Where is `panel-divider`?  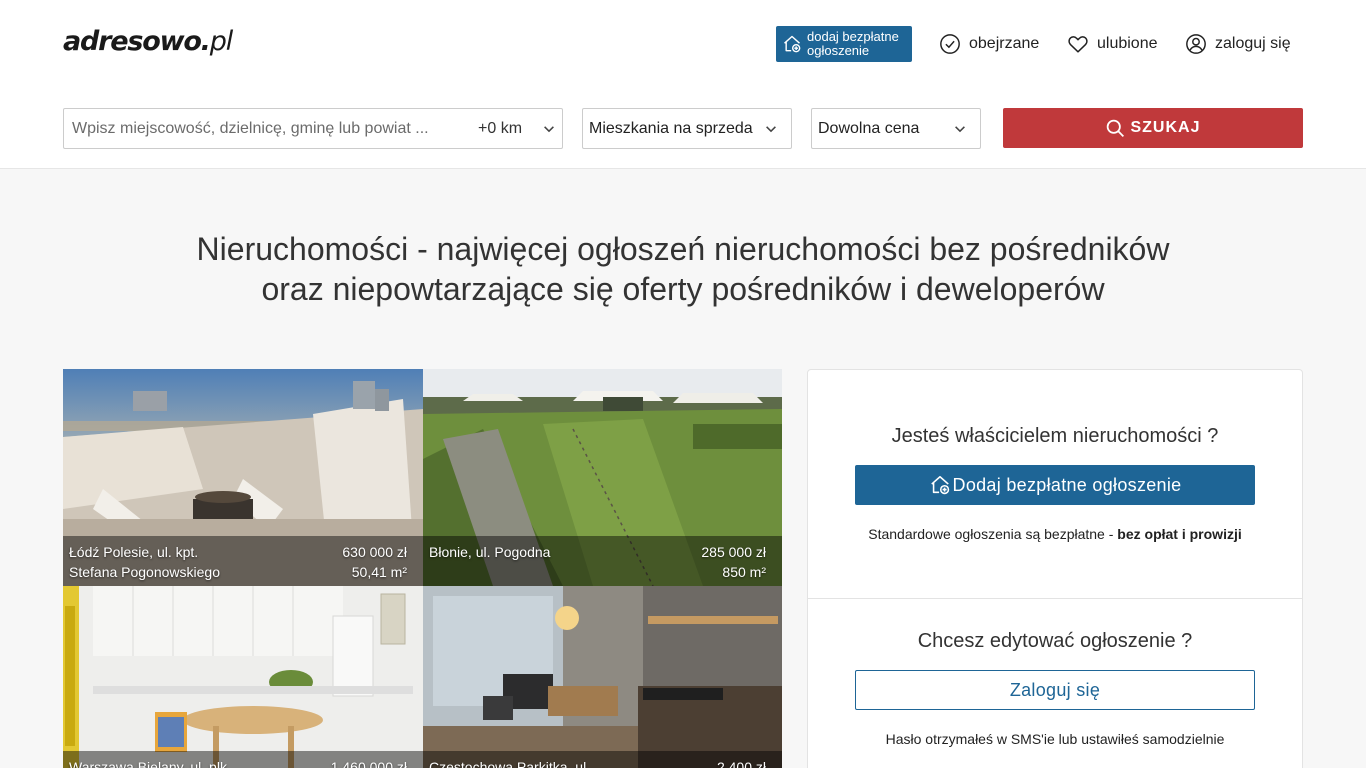 panel-divider is located at coordinates (1055, 598).